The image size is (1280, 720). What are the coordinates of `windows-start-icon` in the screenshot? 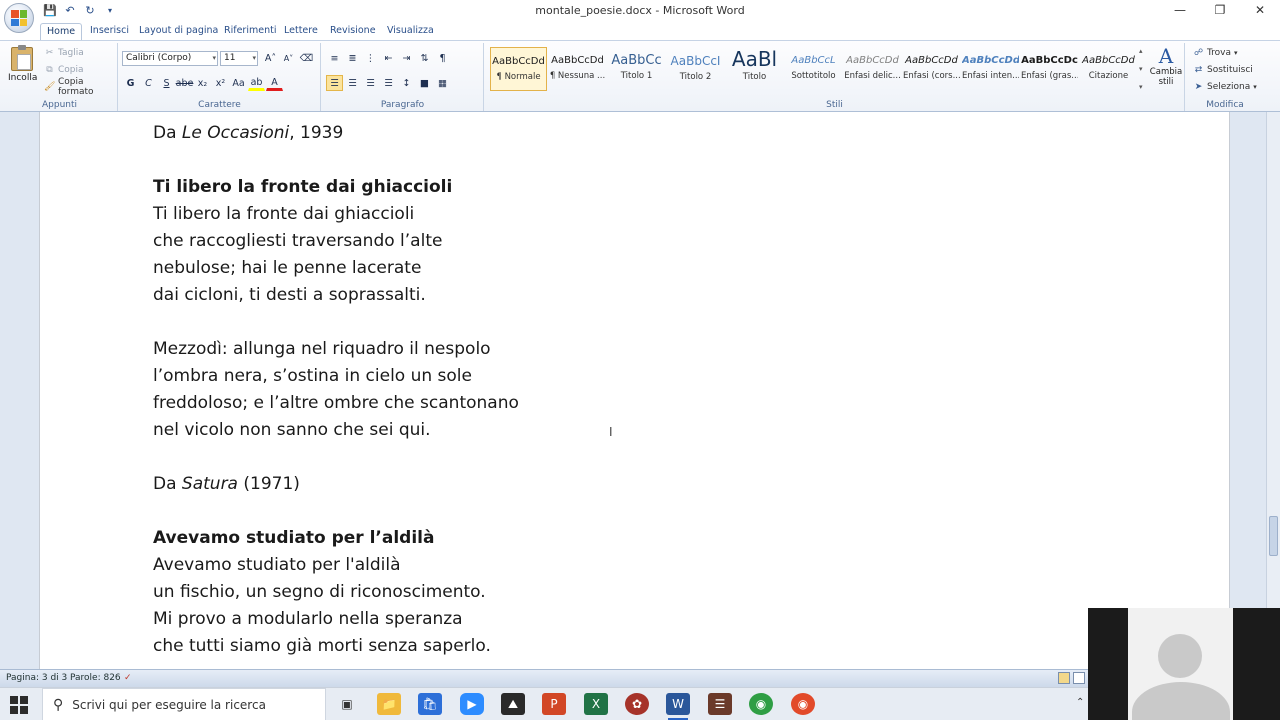 It's located at (19, 705).